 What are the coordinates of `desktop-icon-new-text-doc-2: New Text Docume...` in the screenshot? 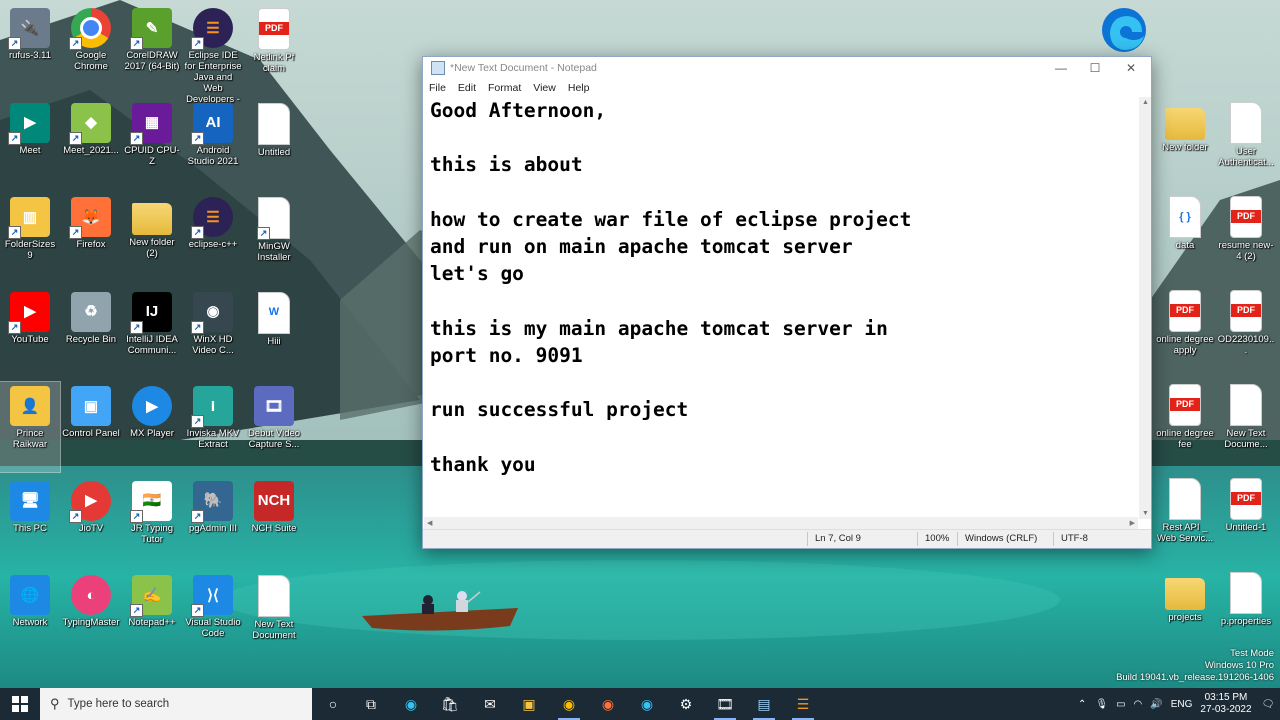 It's located at (1246, 425).